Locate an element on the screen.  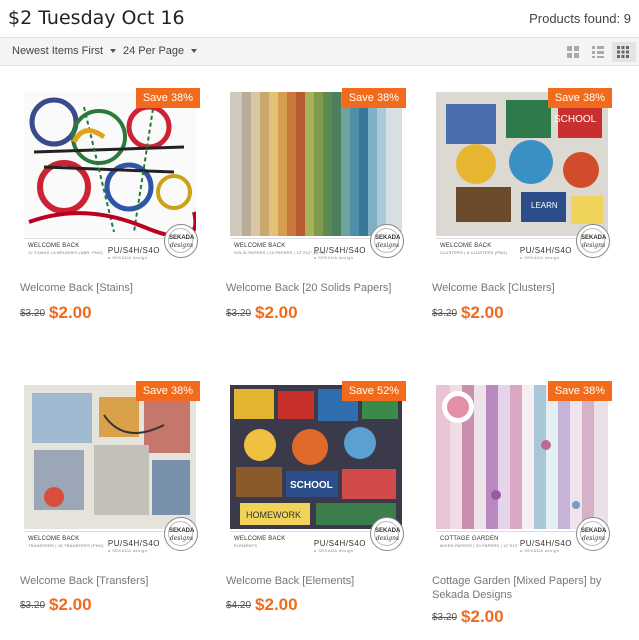
grid-small-icon is located at coordinates (573, 52).